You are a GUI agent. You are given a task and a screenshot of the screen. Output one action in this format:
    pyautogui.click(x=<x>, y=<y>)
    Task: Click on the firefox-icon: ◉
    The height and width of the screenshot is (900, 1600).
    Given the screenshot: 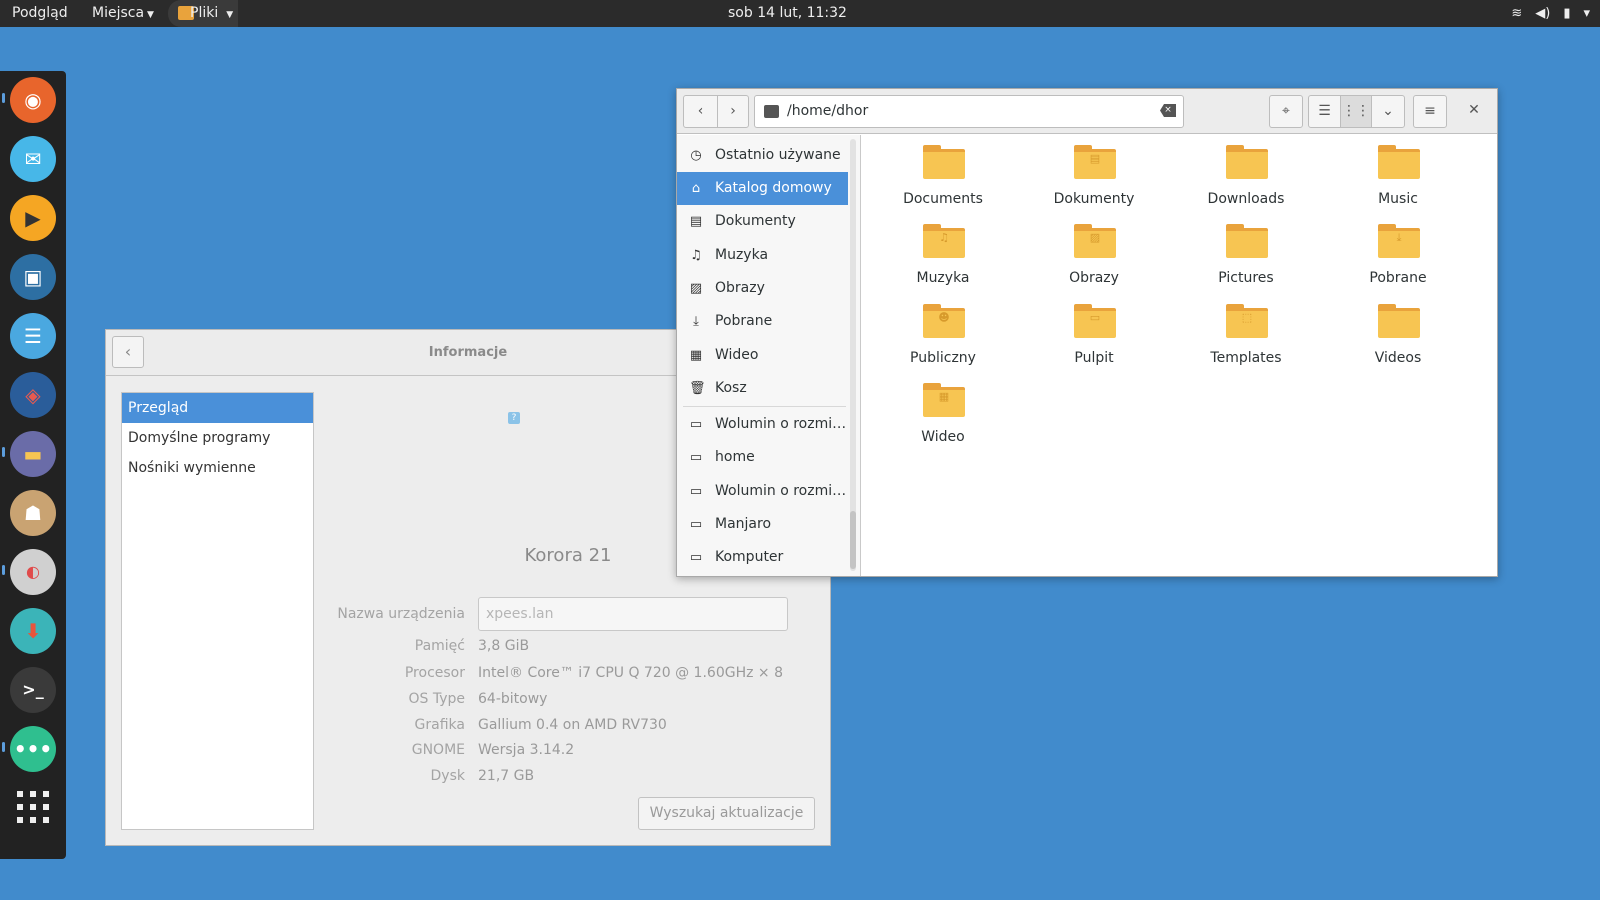 What is the action you would take?
    pyautogui.click(x=33, y=100)
    